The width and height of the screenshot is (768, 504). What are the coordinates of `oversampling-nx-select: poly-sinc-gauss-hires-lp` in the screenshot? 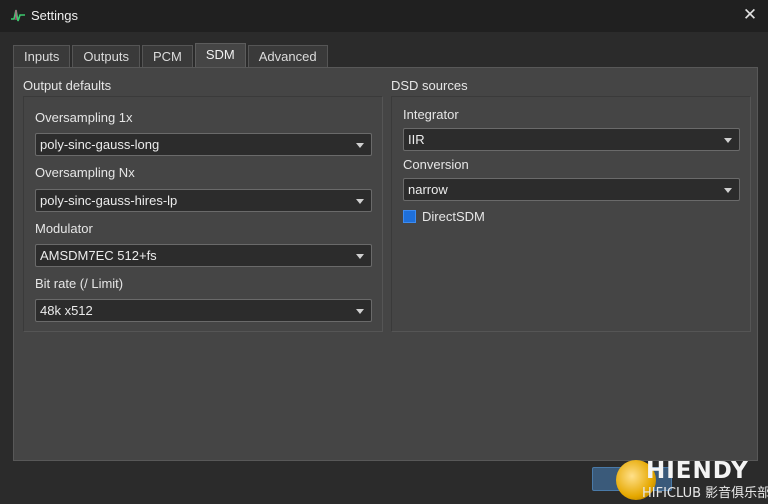 It's located at (203, 200).